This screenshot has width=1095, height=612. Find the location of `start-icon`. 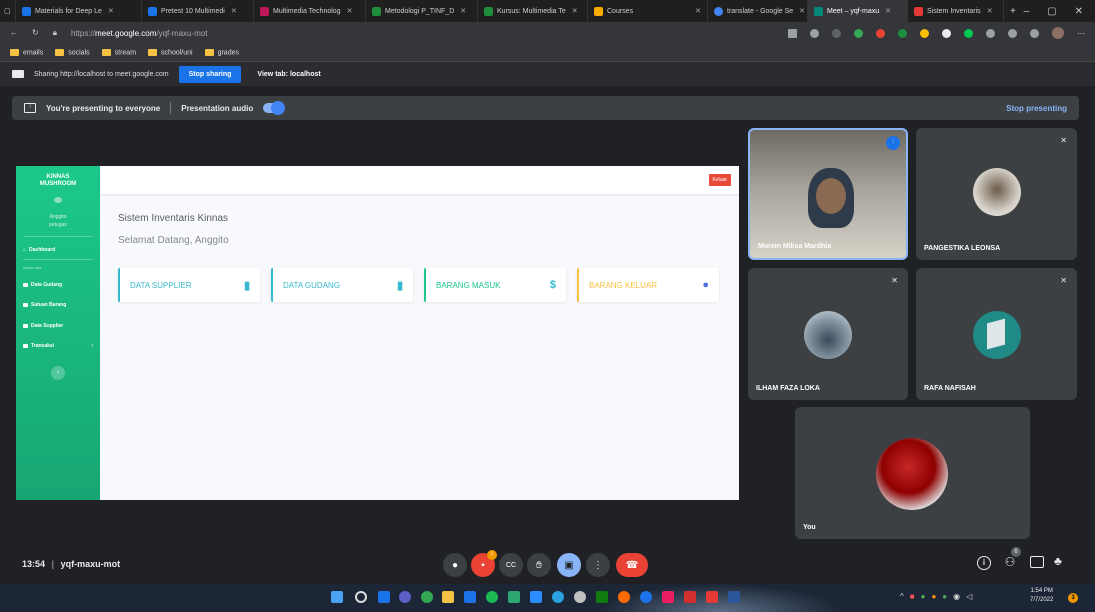

start-icon is located at coordinates (337, 597).